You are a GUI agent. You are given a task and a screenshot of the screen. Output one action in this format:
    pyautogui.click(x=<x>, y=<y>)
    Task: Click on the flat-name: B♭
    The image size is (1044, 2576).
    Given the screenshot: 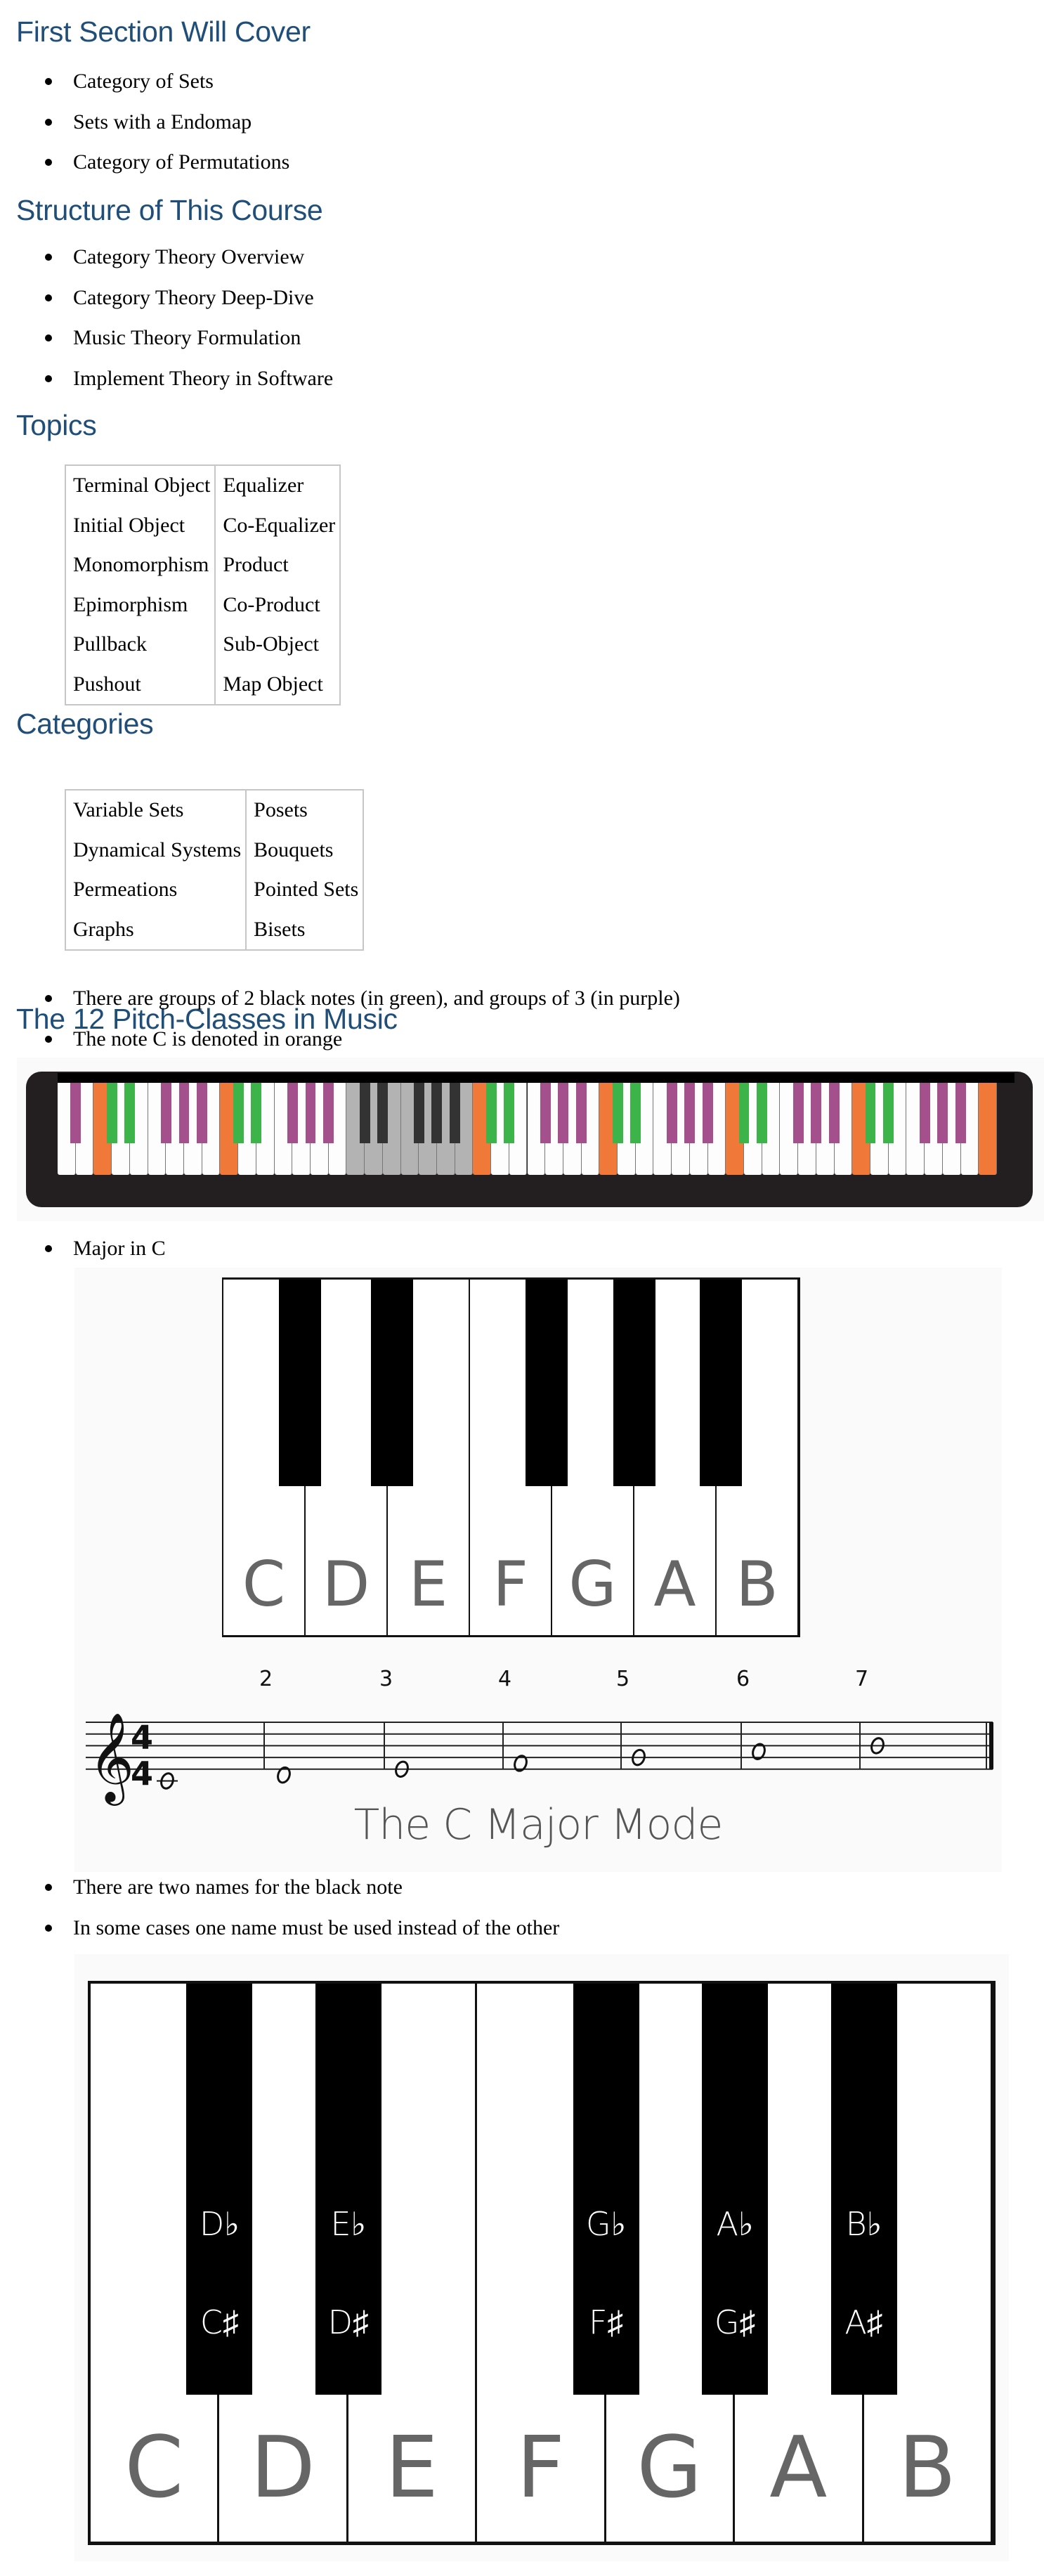 What is the action you would take?
    pyautogui.click(x=863, y=2224)
    